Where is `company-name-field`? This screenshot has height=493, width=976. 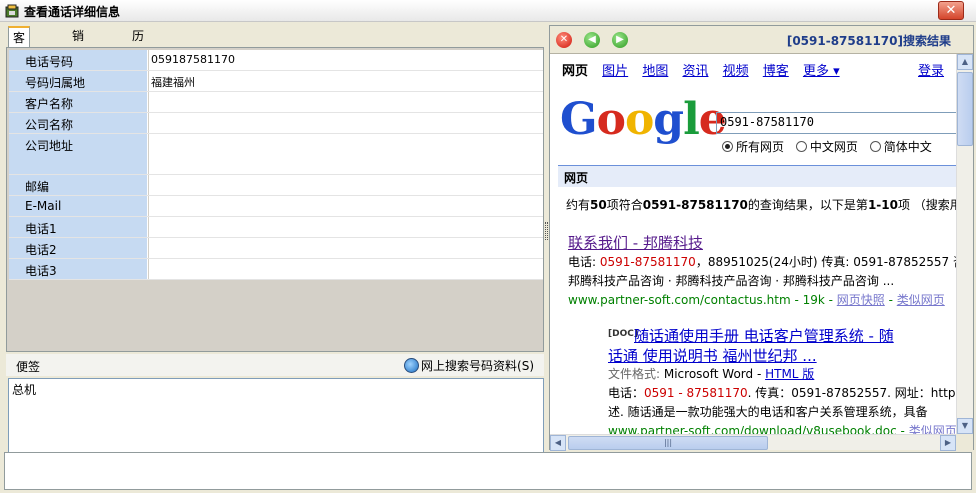 company-name-field is located at coordinates (346, 123).